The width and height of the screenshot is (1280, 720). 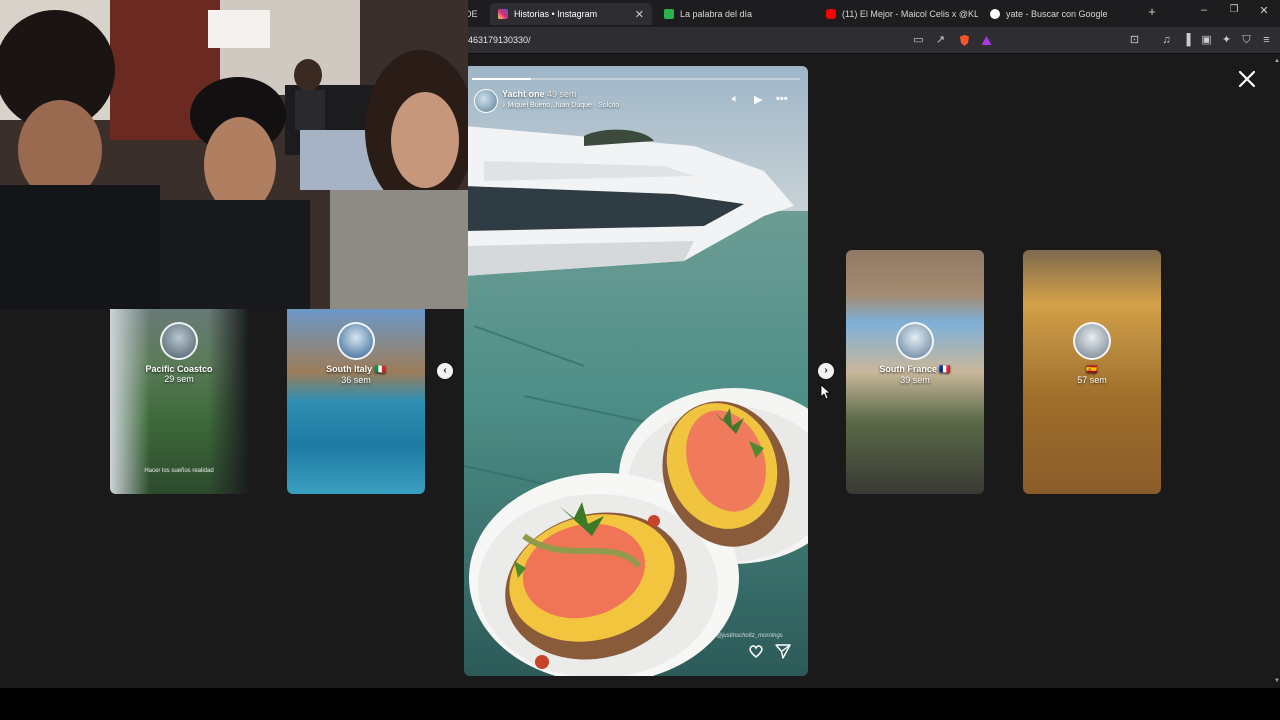 What do you see at coordinates (1206, 40) in the screenshot?
I see `wallet-icon: ▣` at bounding box center [1206, 40].